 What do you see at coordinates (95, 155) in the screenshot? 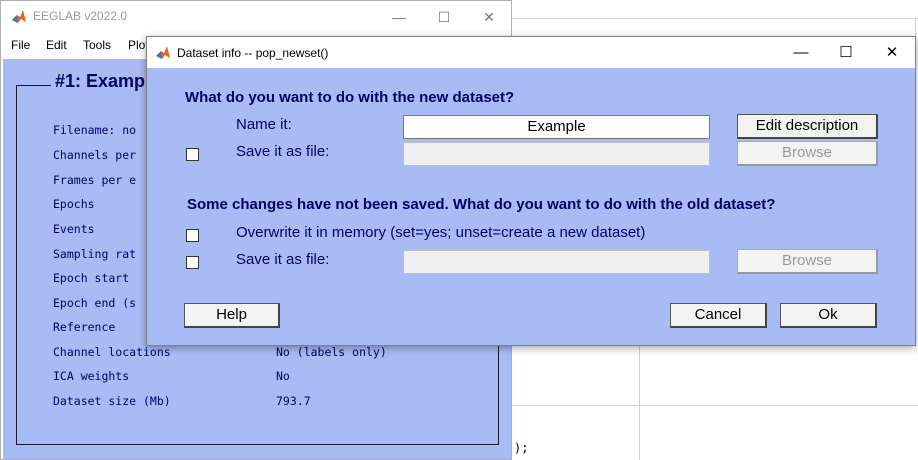
I see `info-label-channels: Channels per` at bounding box center [95, 155].